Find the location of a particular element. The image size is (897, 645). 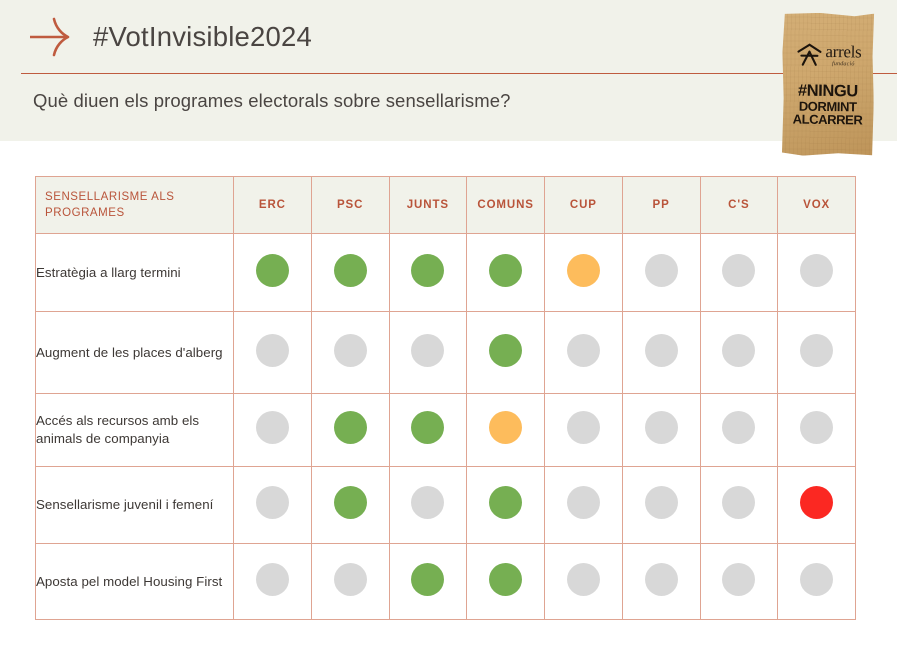

table-row: Estratègia a llarg termini is located at coordinates (445, 272).